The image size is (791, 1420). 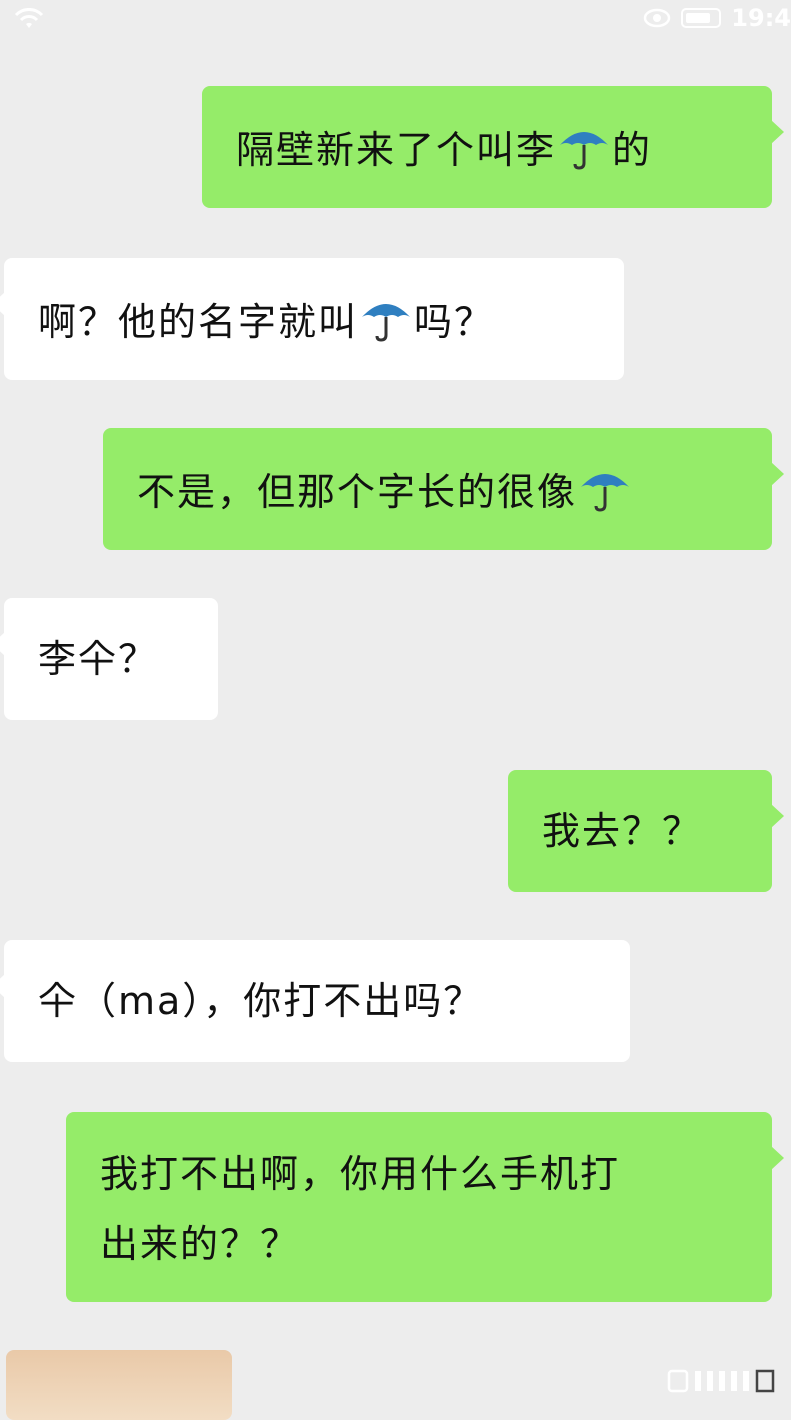 I want to click on message-text: 仐（ma），你打不出吗？, so click(x=261, y=1001).